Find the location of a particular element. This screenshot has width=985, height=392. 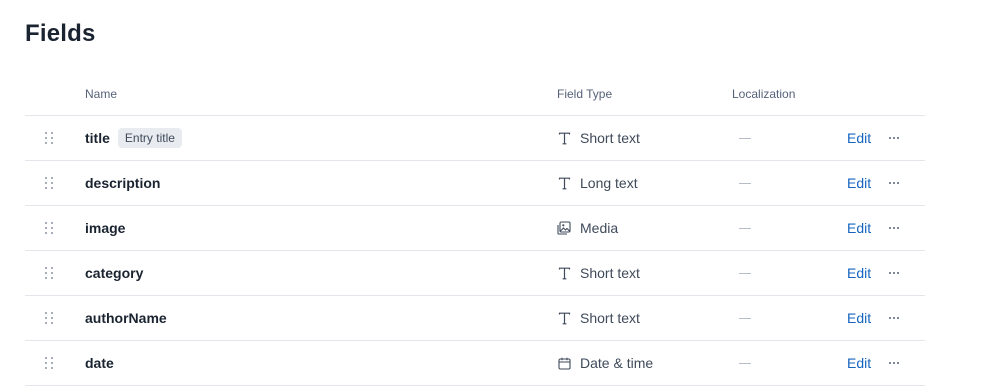

field-type-cell: Date & time is located at coordinates (605, 363).